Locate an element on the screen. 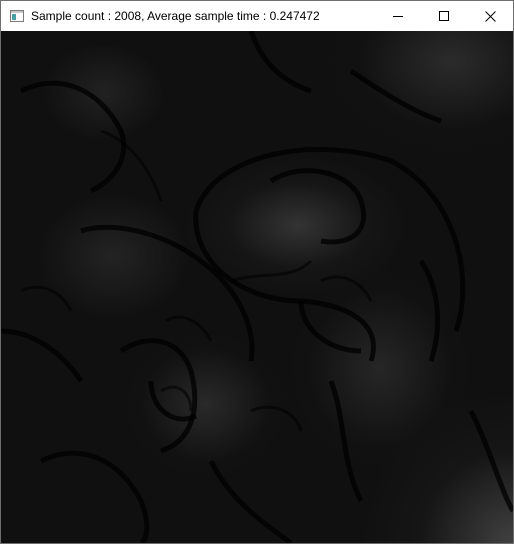 This screenshot has height=544, width=514. minimize-button is located at coordinates (398, 16).